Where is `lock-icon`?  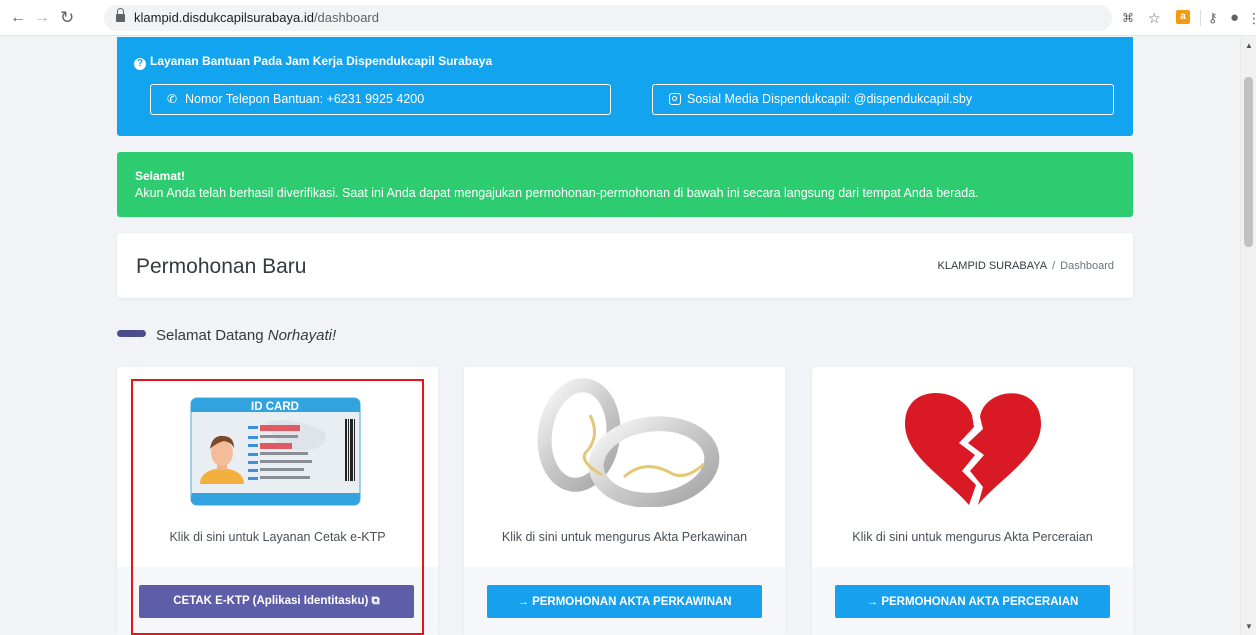
lock-icon is located at coordinates (120, 15).